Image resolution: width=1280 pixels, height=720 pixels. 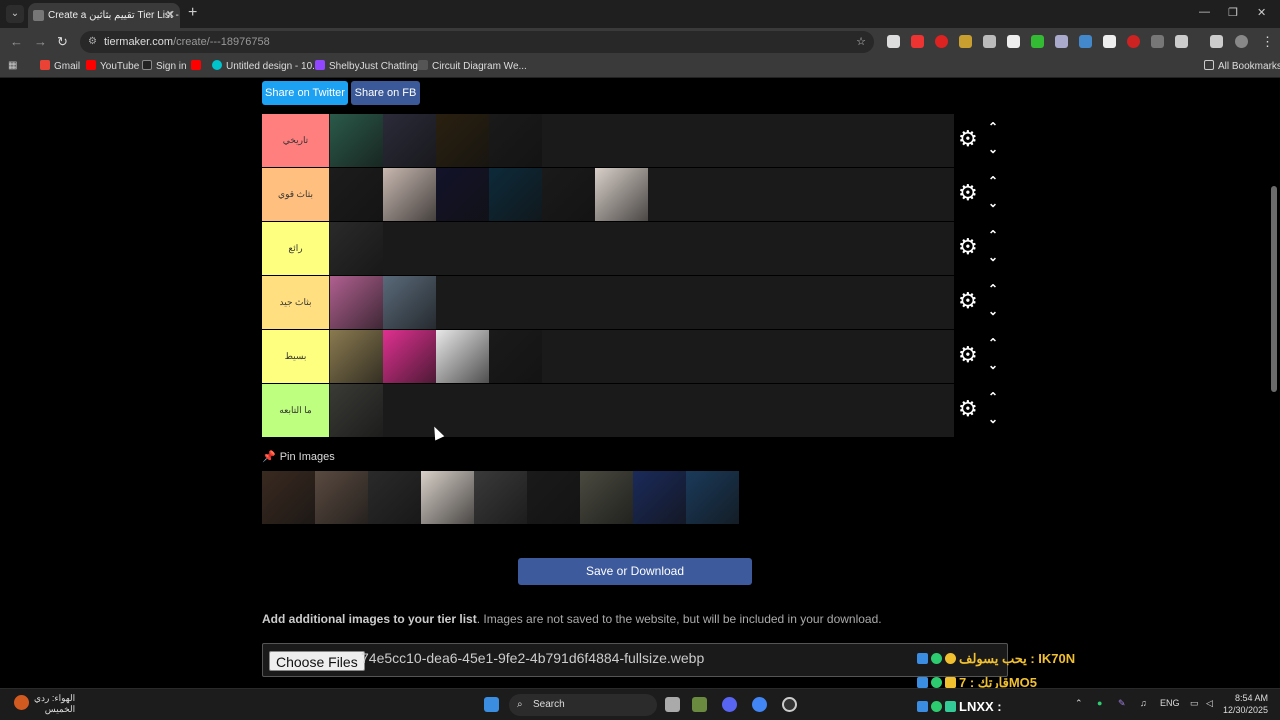 What do you see at coordinates (1261, 12) in the screenshot?
I see `close-window-icon: ✕` at bounding box center [1261, 12].